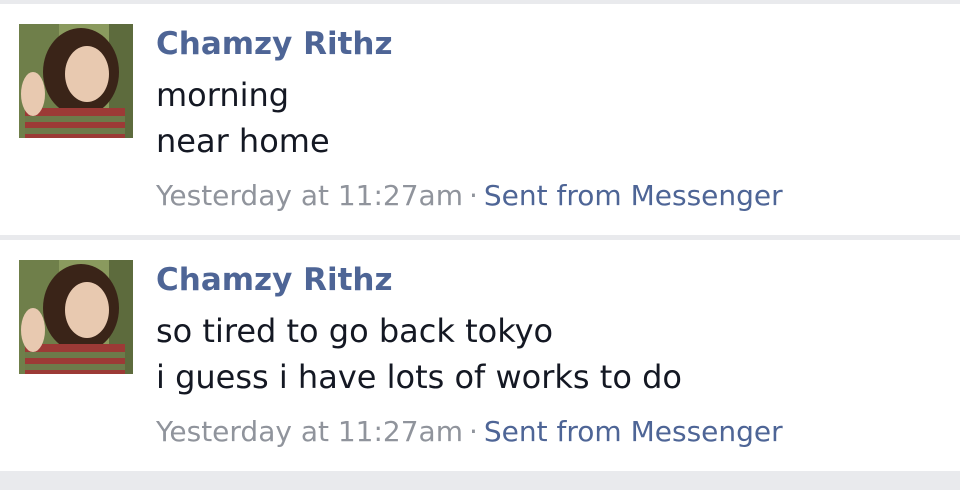 The image size is (960, 490). I want to click on message-text-line: near home, so click(243, 141).